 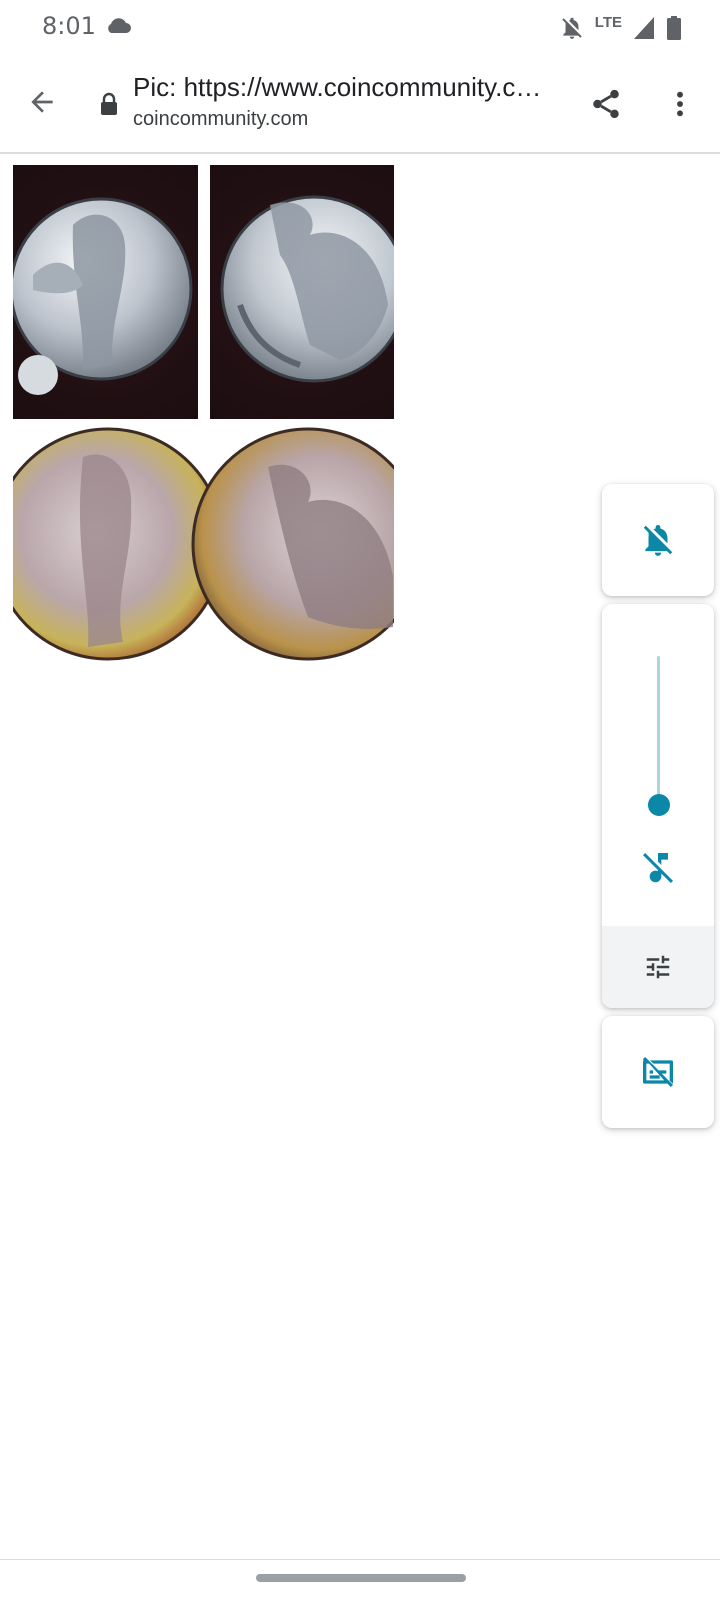 What do you see at coordinates (658, 868) in the screenshot?
I see `music-off-icon` at bounding box center [658, 868].